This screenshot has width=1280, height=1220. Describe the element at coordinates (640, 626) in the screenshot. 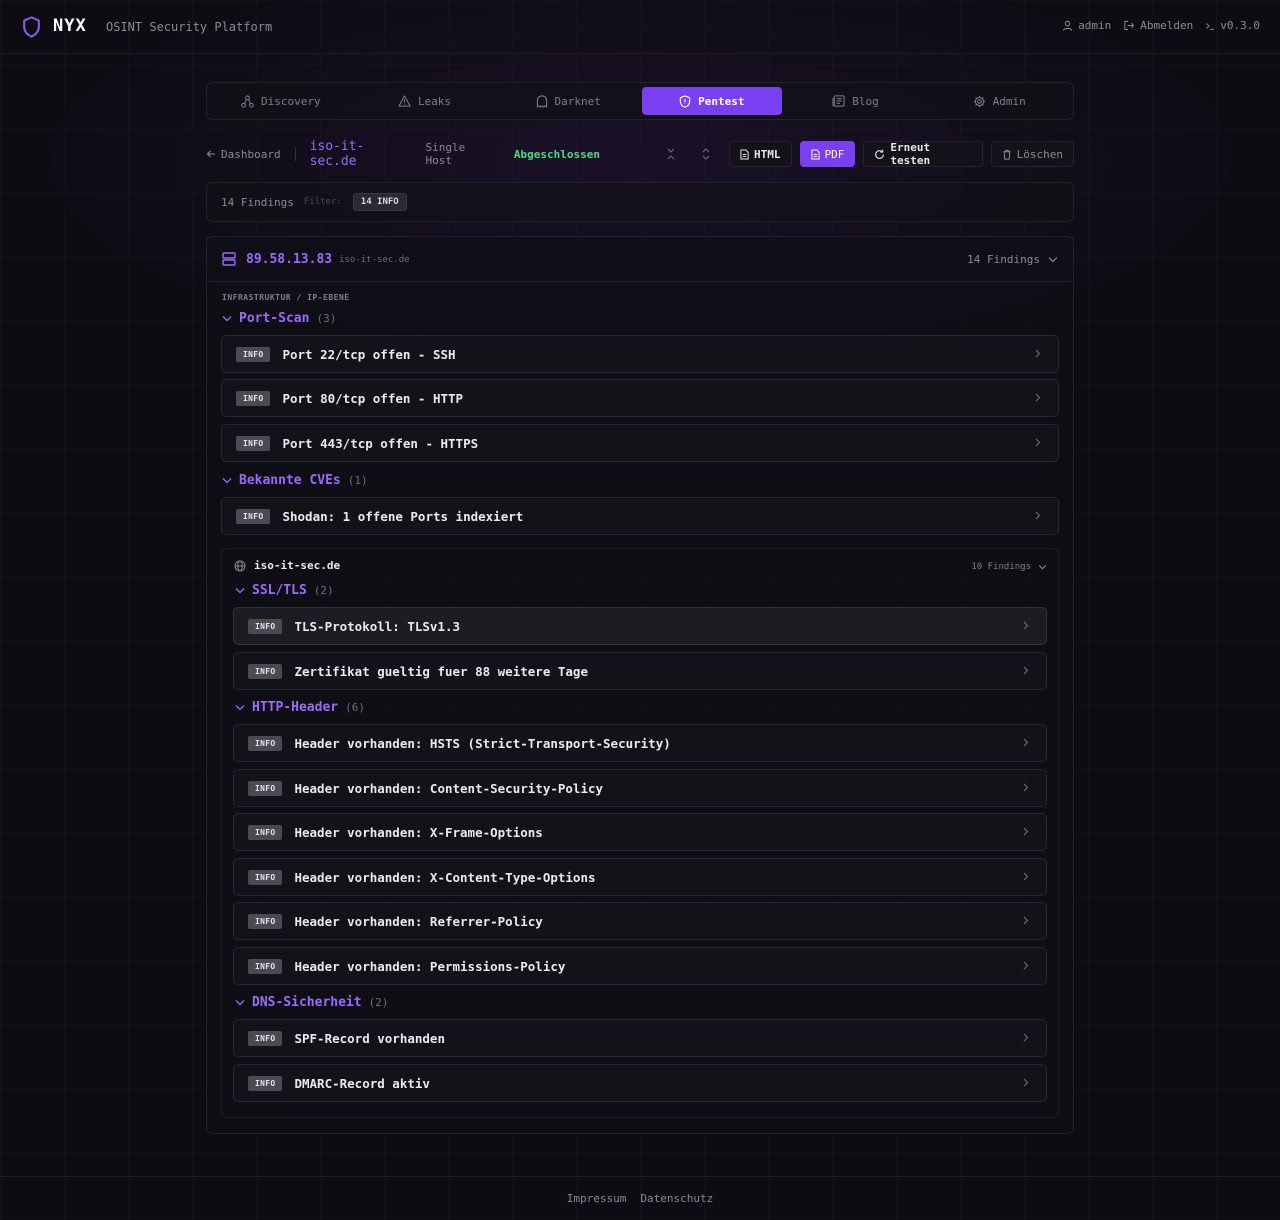

I see `finding-row: INFO TLS-Protokoll: TLSv1.3` at that location.